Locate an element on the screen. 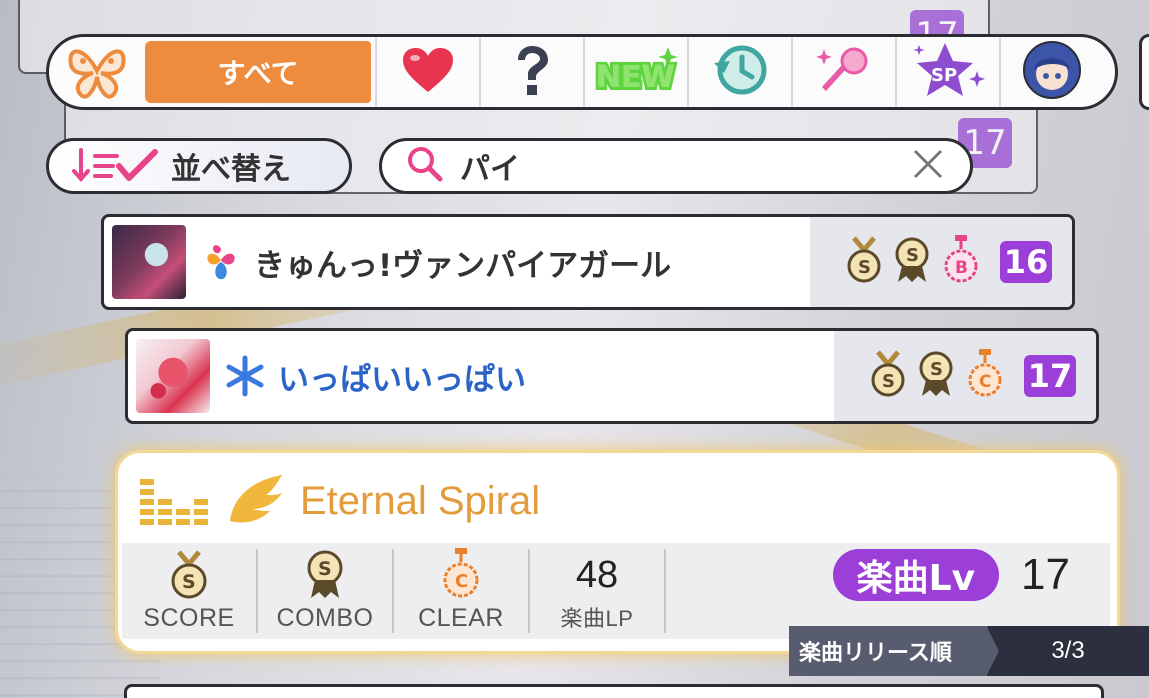 Image resolution: width=1149 pixels, height=698 pixels. release-order-label: 楽曲リリース順 is located at coordinates (894, 651).